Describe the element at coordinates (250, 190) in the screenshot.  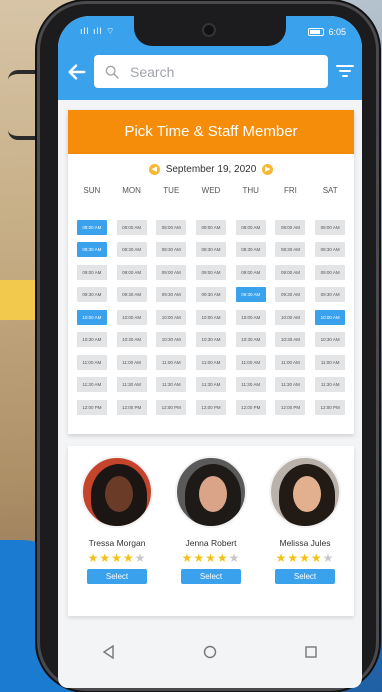
I see `weekday-label: THU` at that location.